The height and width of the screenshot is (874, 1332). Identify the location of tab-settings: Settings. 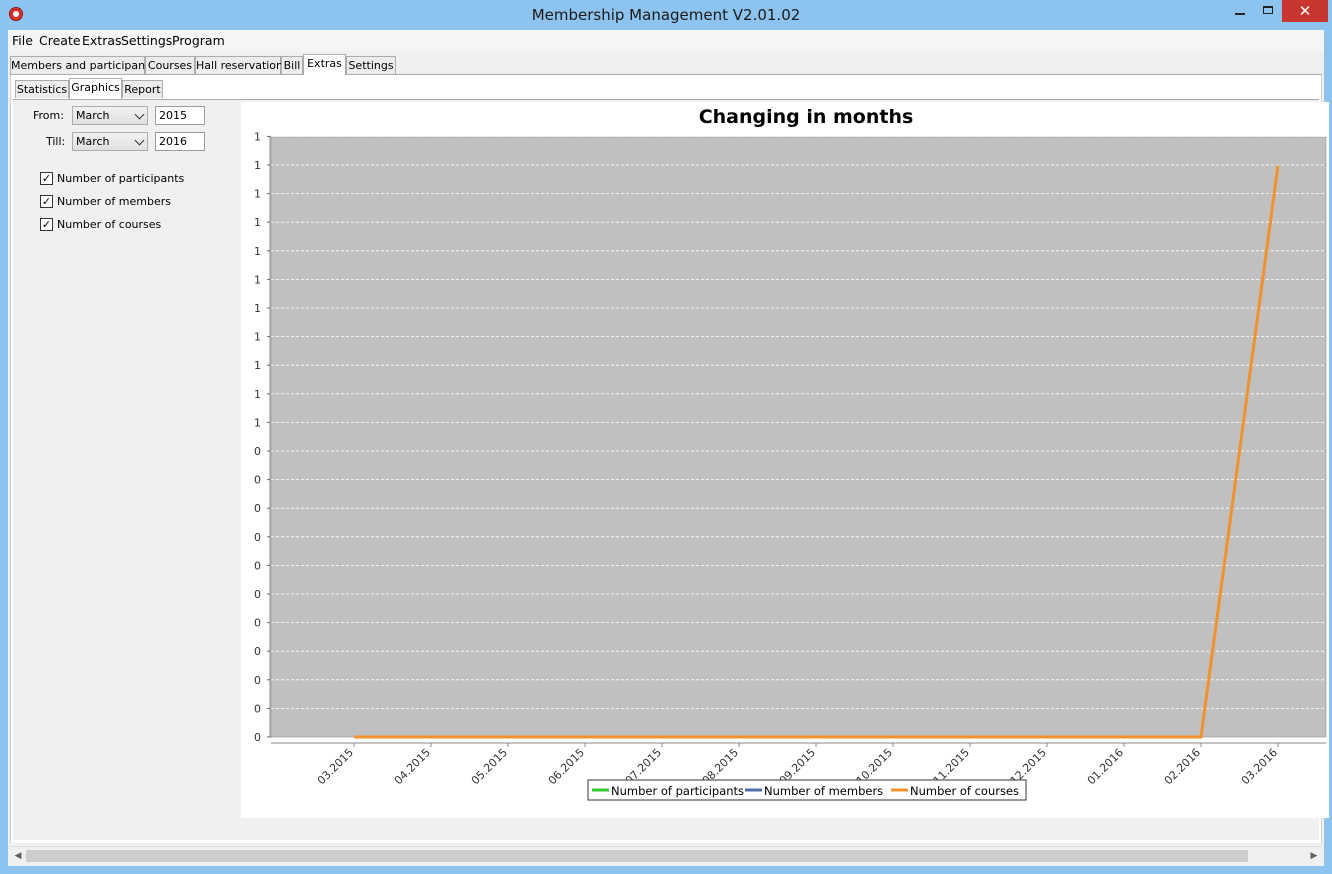
(371, 65).